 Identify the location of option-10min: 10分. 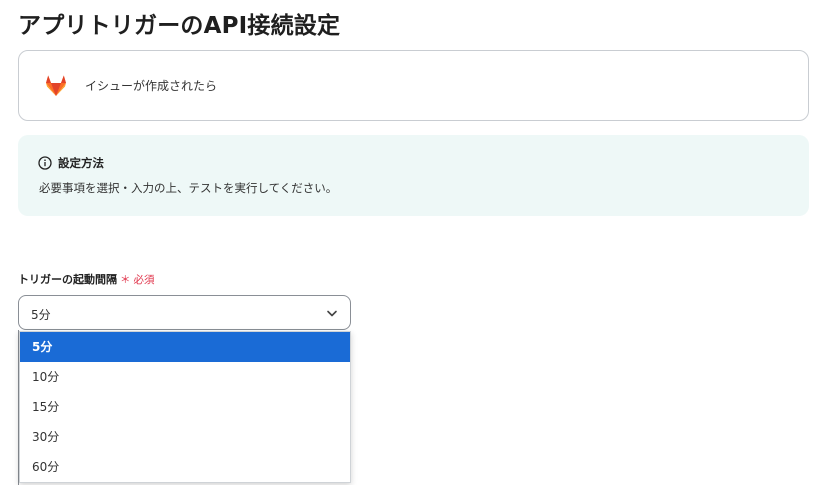
(185, 377).